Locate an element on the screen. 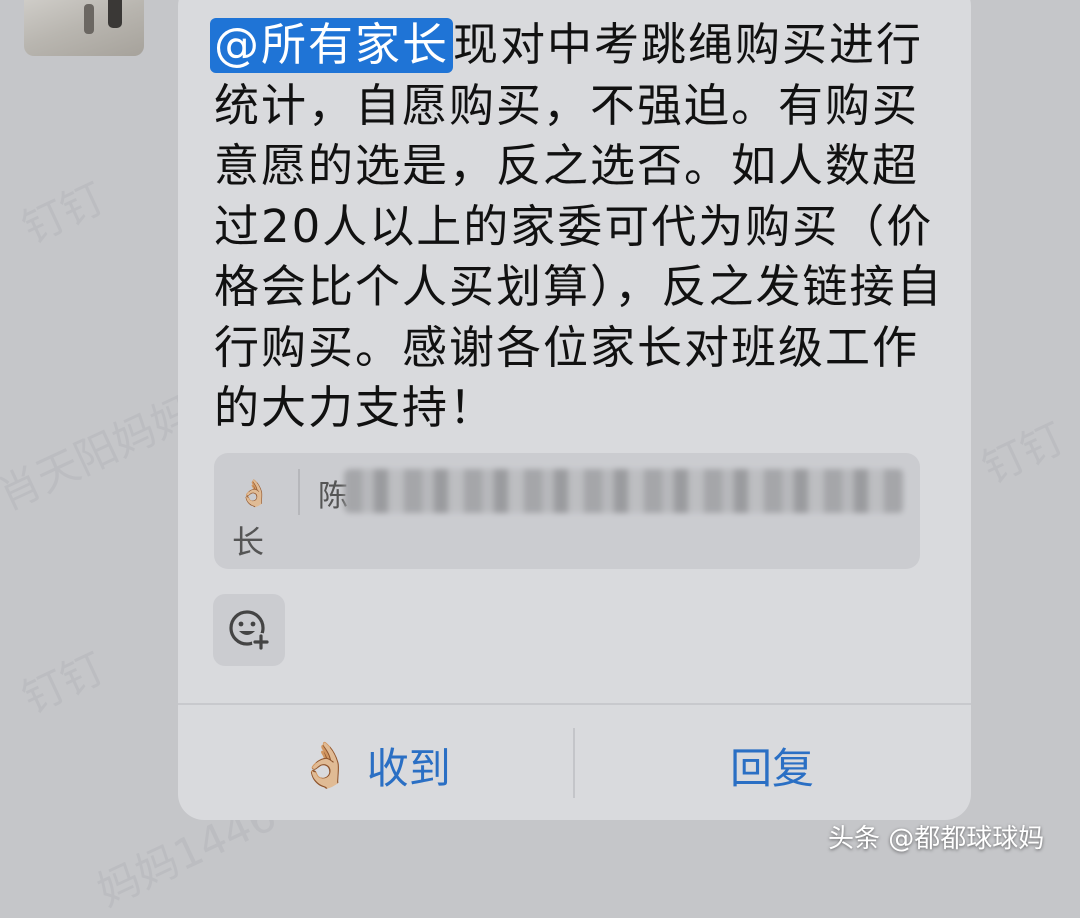 The image size is (1080, 918). watermark-text: 肖天阳妈妈 is located at coordinates (101, 453).